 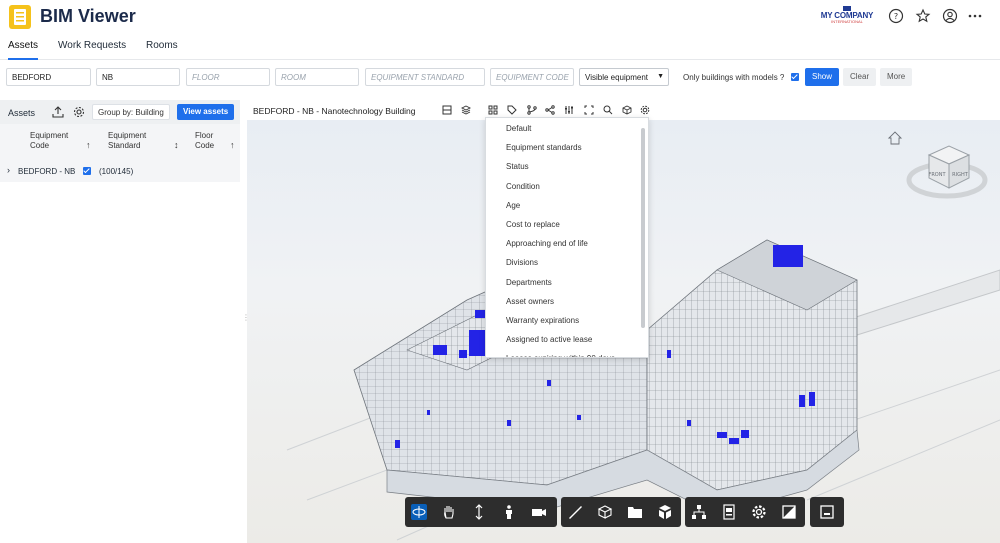 I want to click on more-button: More, so click(x=896, y=77).